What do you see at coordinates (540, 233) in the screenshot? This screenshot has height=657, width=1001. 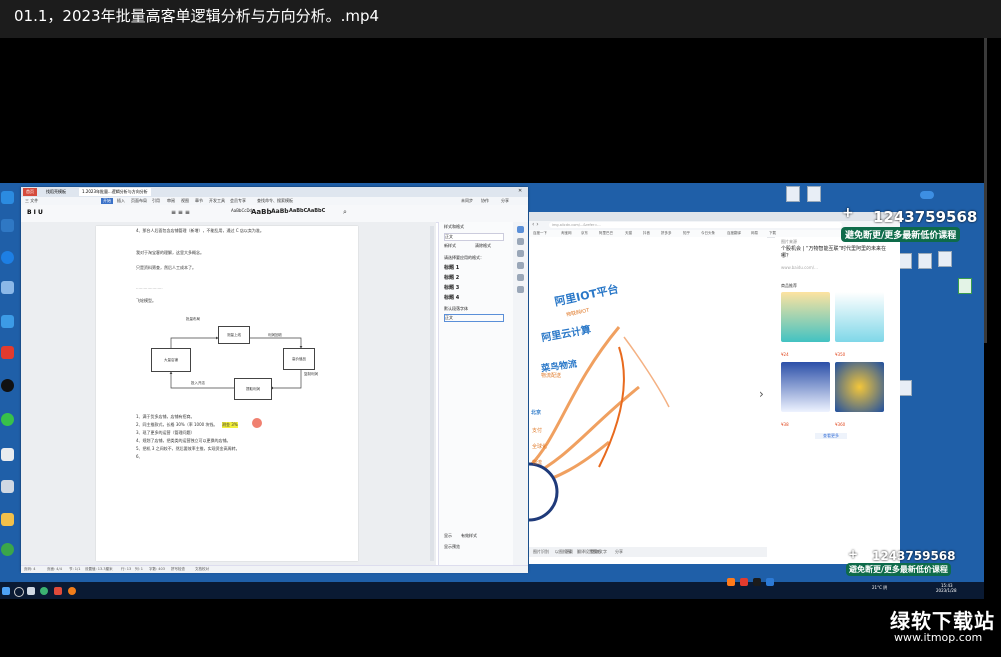 I see `bookmark: 百度一下` at bounding box center [540, 233].